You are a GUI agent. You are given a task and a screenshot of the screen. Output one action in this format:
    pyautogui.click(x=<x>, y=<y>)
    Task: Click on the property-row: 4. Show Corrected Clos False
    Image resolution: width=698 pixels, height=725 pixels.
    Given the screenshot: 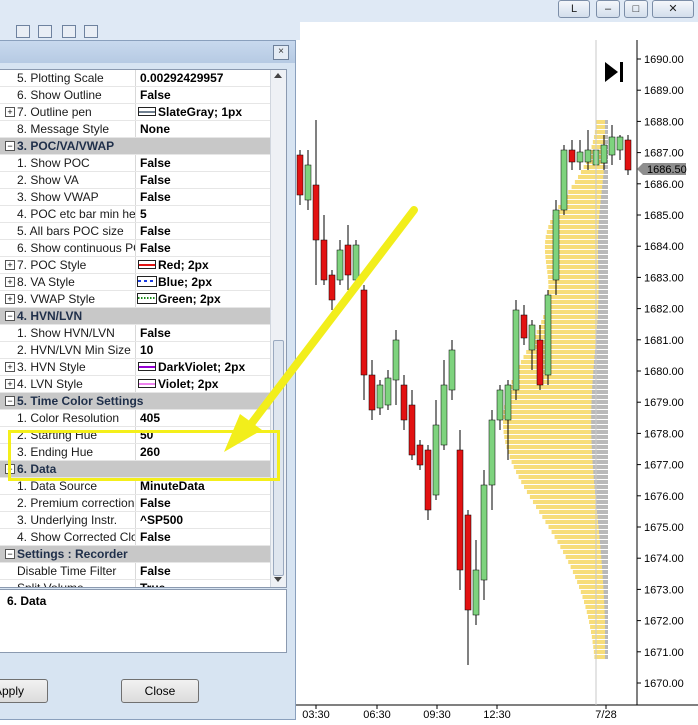 What is the action you would take?
    pyautogui.click(x=135, y=537)
    